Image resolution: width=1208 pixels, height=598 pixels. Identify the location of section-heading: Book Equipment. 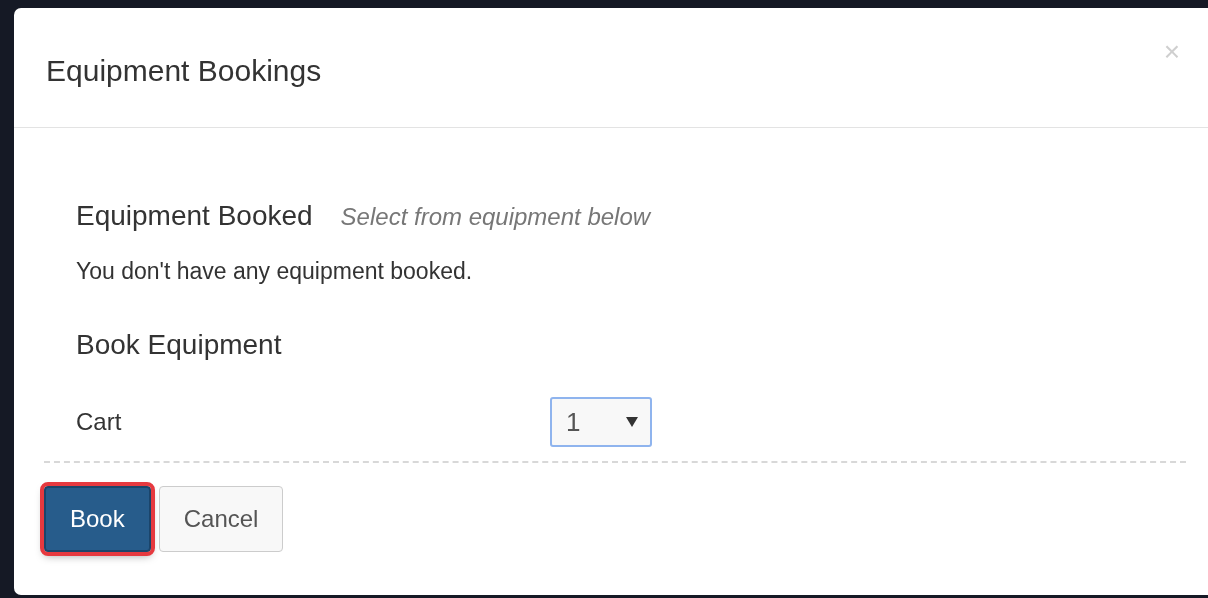
(179, 345).